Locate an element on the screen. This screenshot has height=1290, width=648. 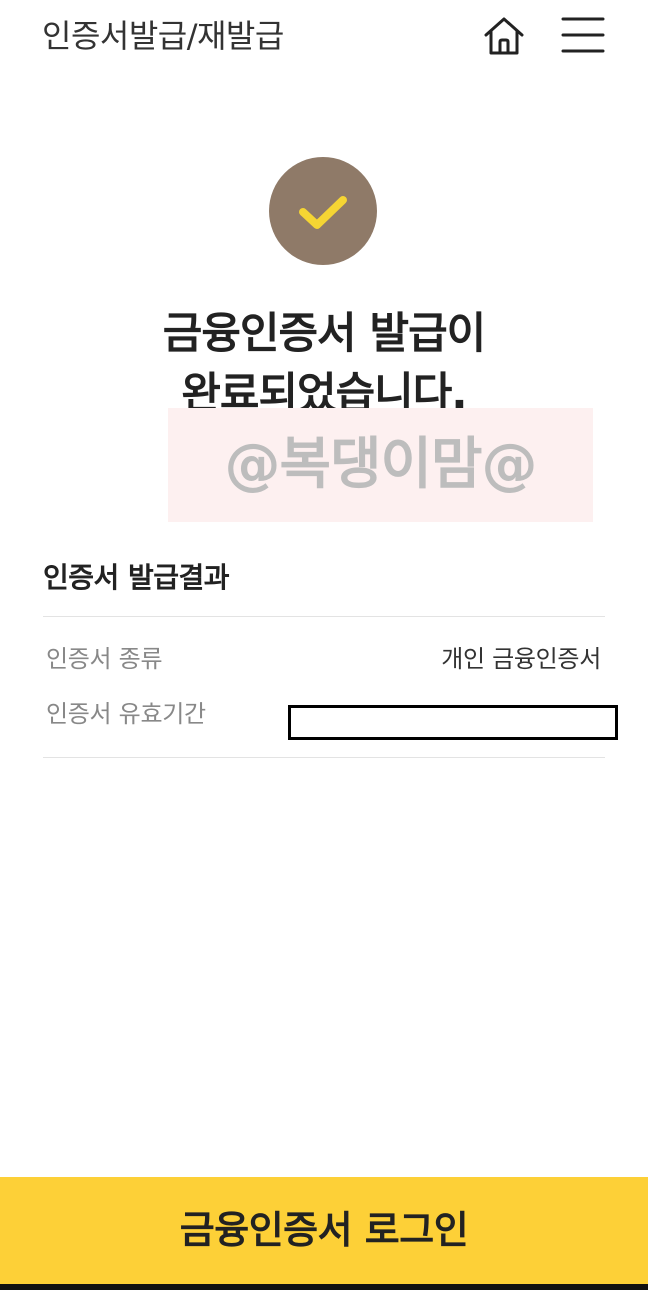
check-icon is located at coordinates (323, 212).